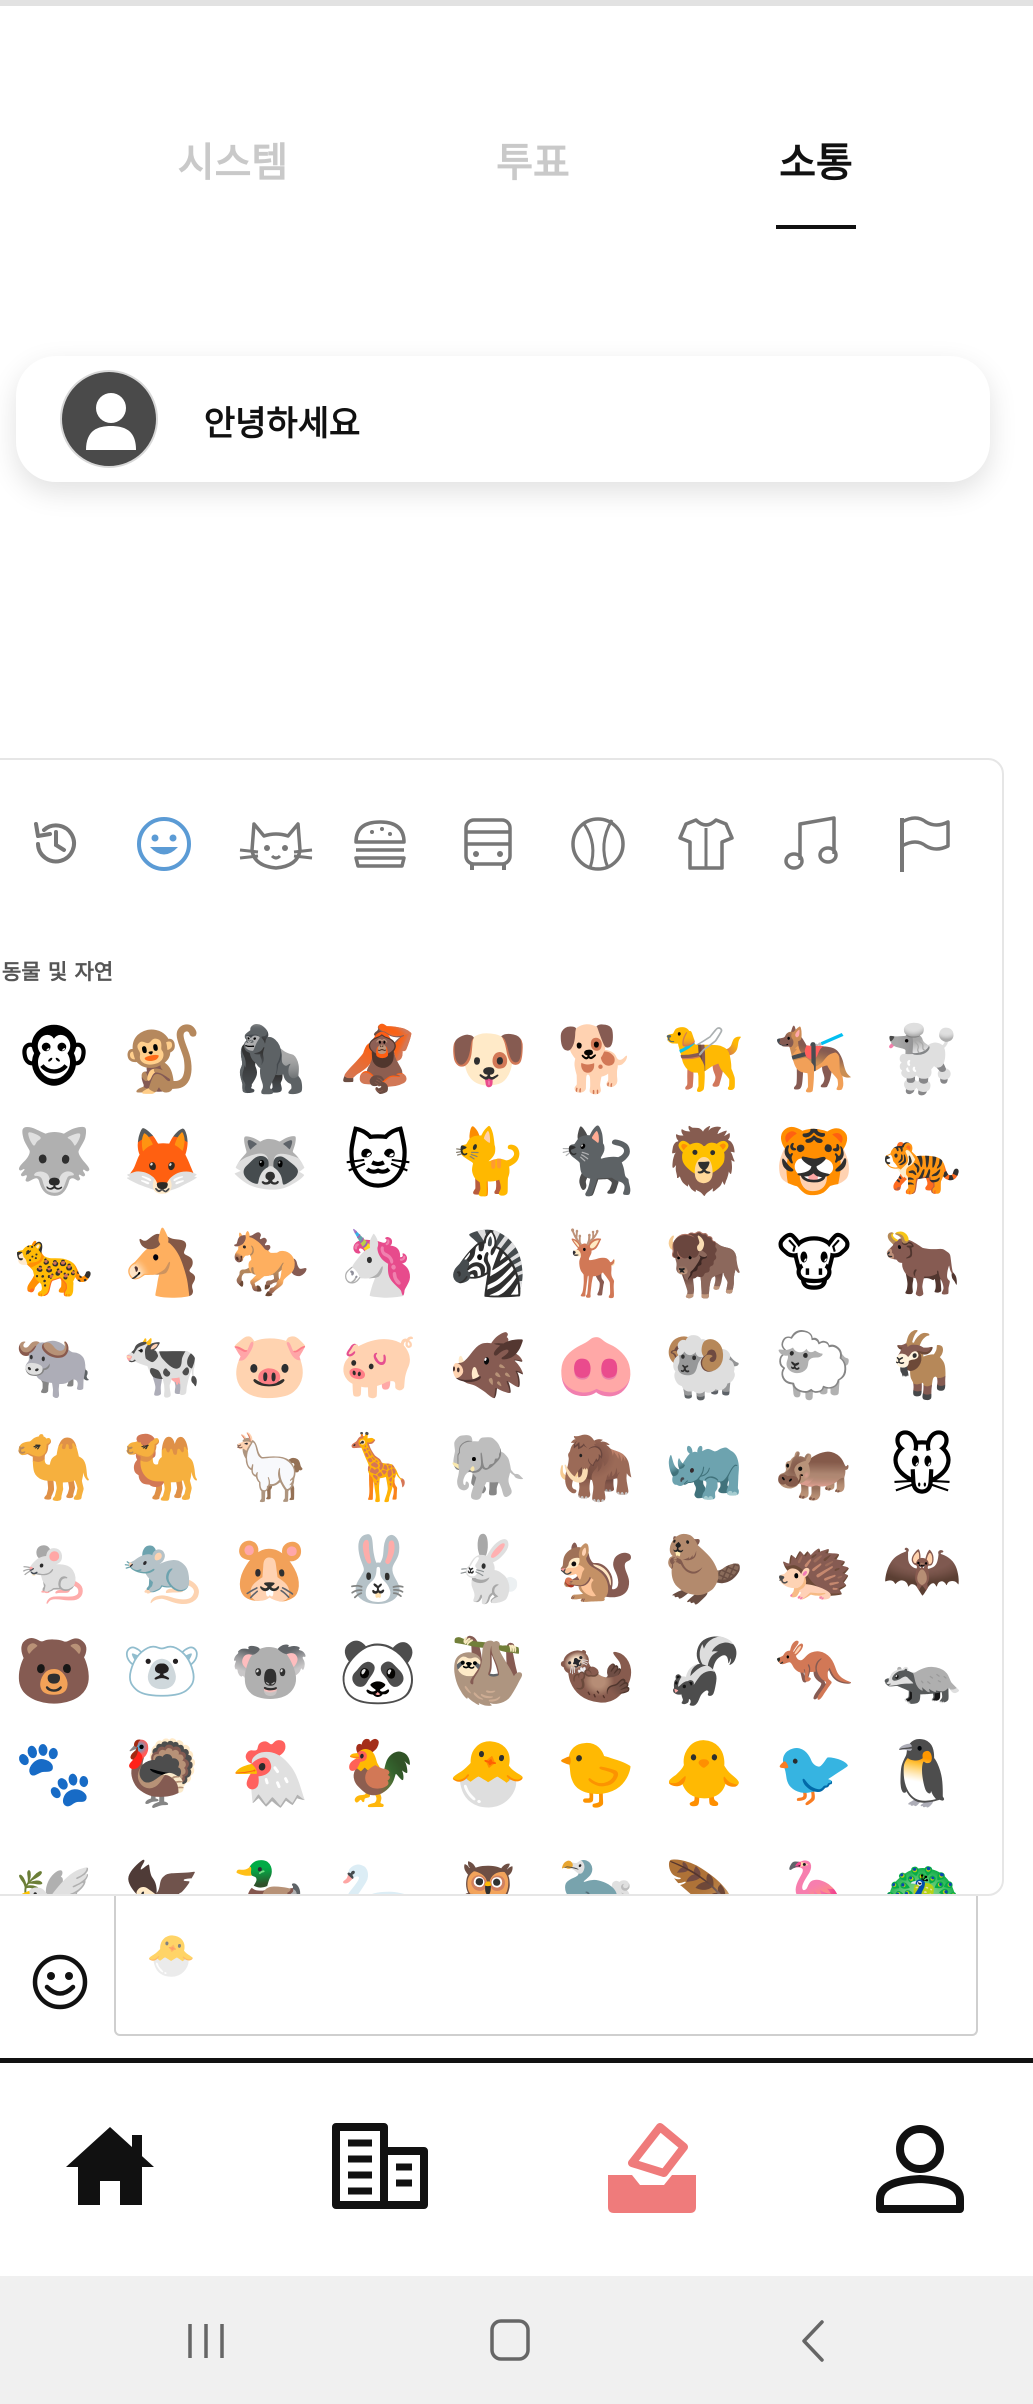 The width and height of the screenshot is (1033, 2404). What do you see at coordinates (162, 1162) in the screenshot?
I see `emoji-key: 🦊` at bounding box center [162, 1162].